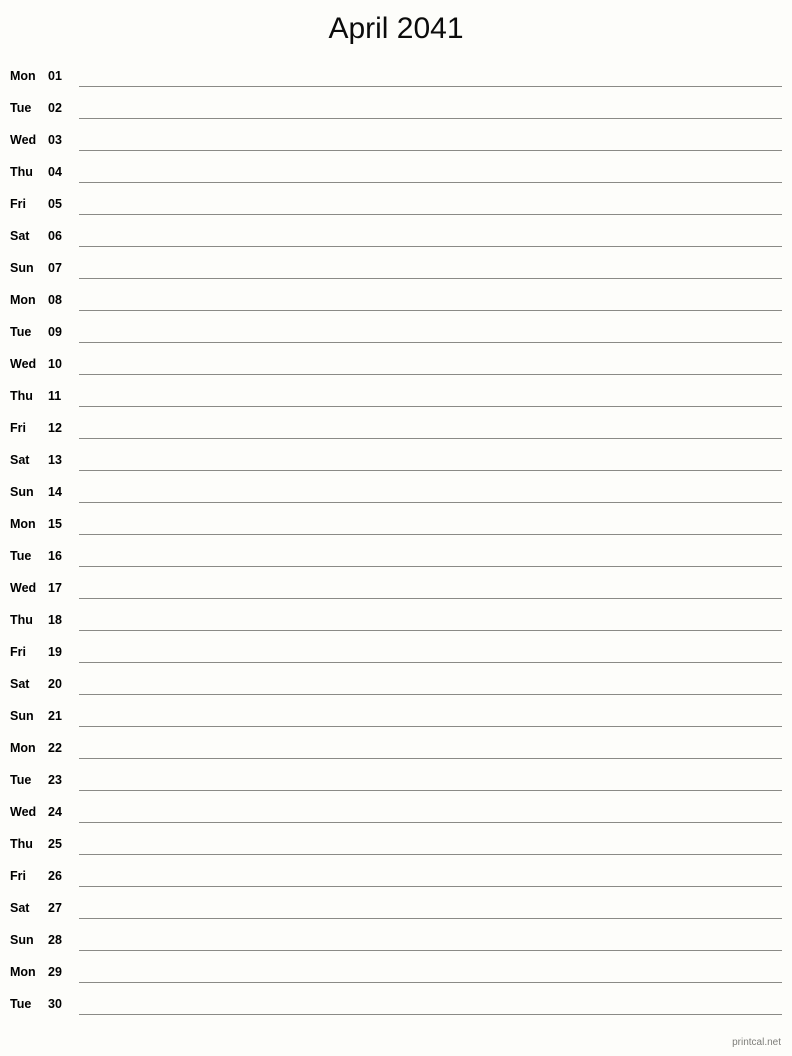 Image resolution: width=792 pixels, height=1056 pixels. What do you see at coordinates (55, 908) in the screenshot?
I see `day-number-label: 27` at bounding box center [55, 908].